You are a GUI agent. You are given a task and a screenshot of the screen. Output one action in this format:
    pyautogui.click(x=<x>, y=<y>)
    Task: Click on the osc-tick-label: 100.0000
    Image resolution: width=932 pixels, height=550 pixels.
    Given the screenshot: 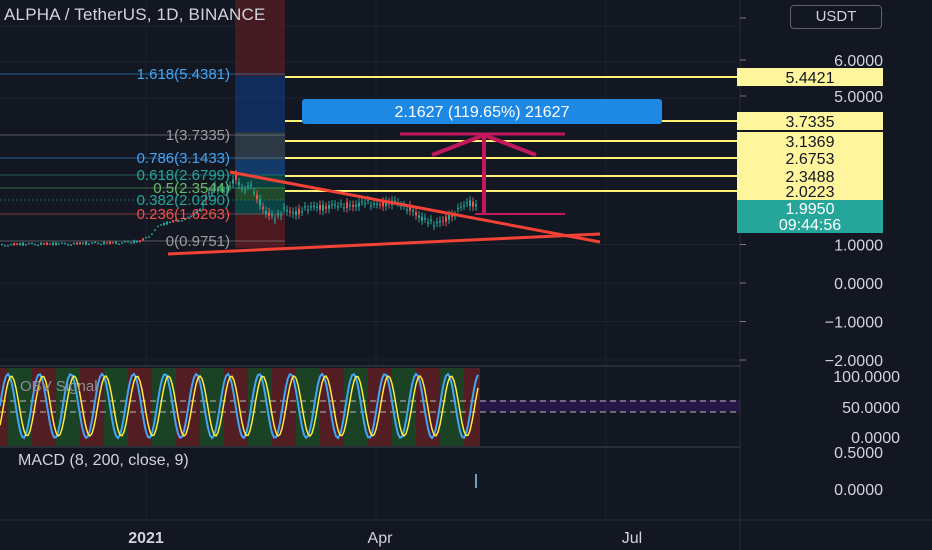 What is the action you would take?
    pyautogui.click(x=866, y=377)
    